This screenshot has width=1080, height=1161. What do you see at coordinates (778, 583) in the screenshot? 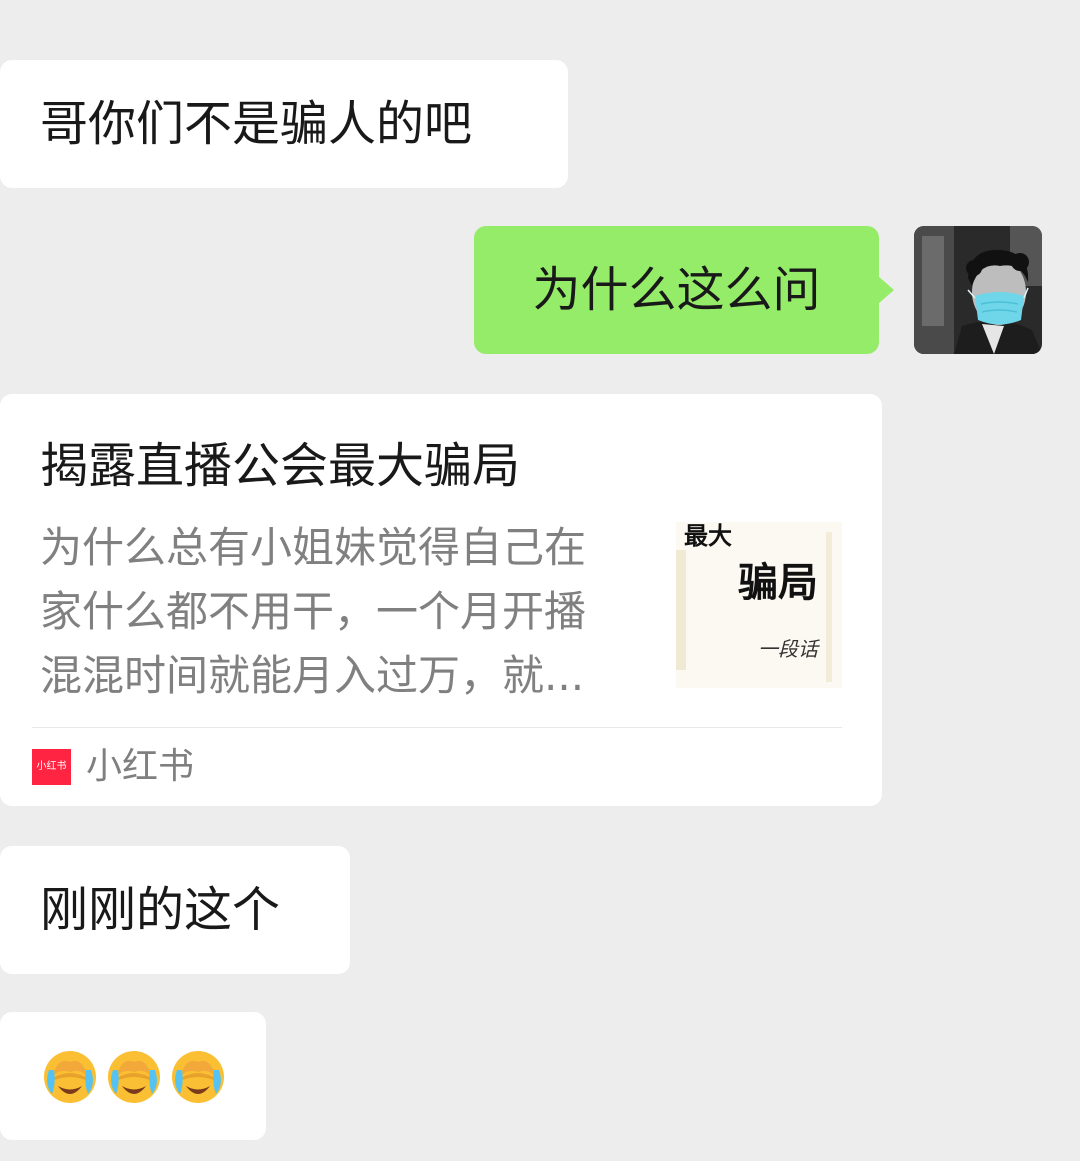
I see `thumbnail-title-line2: 骗局` at bounding box center [778, 583].